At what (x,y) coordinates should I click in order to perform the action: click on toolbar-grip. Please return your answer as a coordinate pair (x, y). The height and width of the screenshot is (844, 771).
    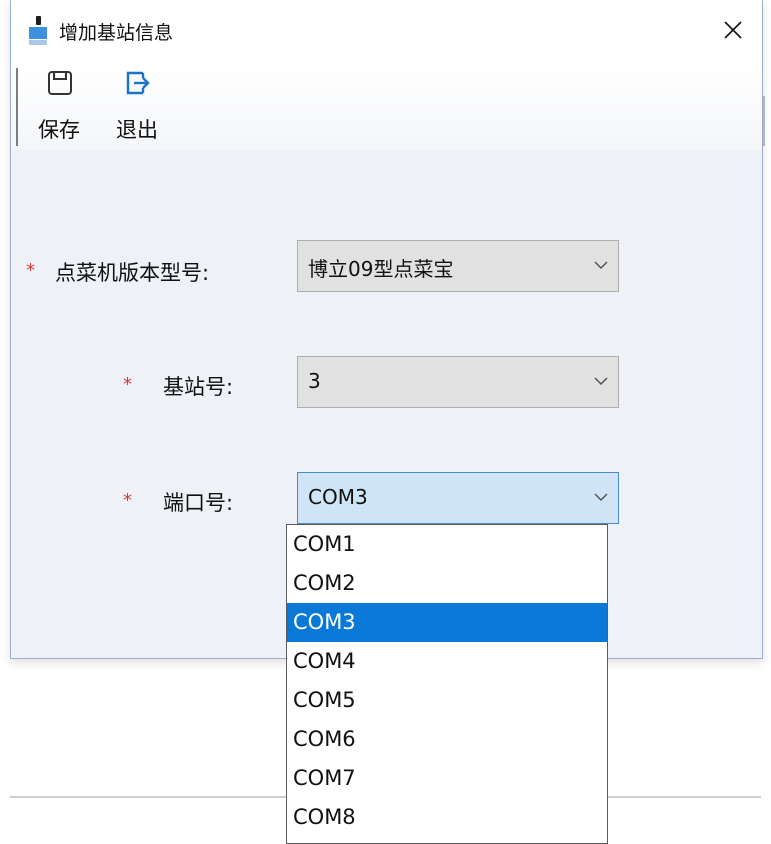
    Looking at the image, I should click on (17, 107).